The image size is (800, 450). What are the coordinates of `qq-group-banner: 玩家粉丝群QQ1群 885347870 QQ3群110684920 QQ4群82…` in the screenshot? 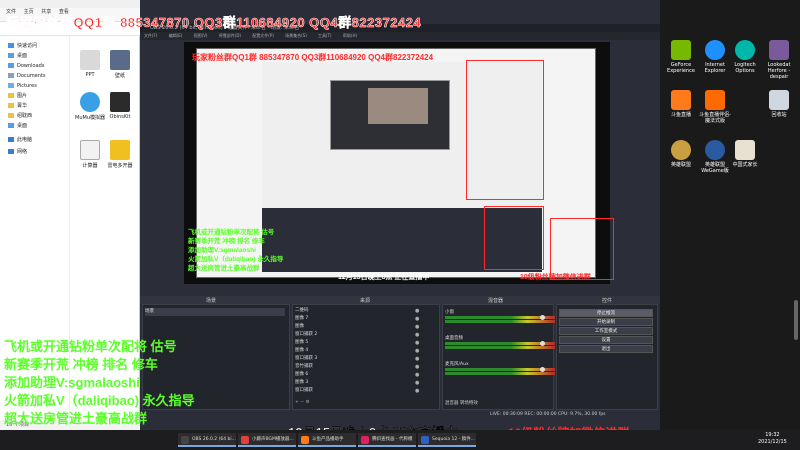 It's located at (214, 23).